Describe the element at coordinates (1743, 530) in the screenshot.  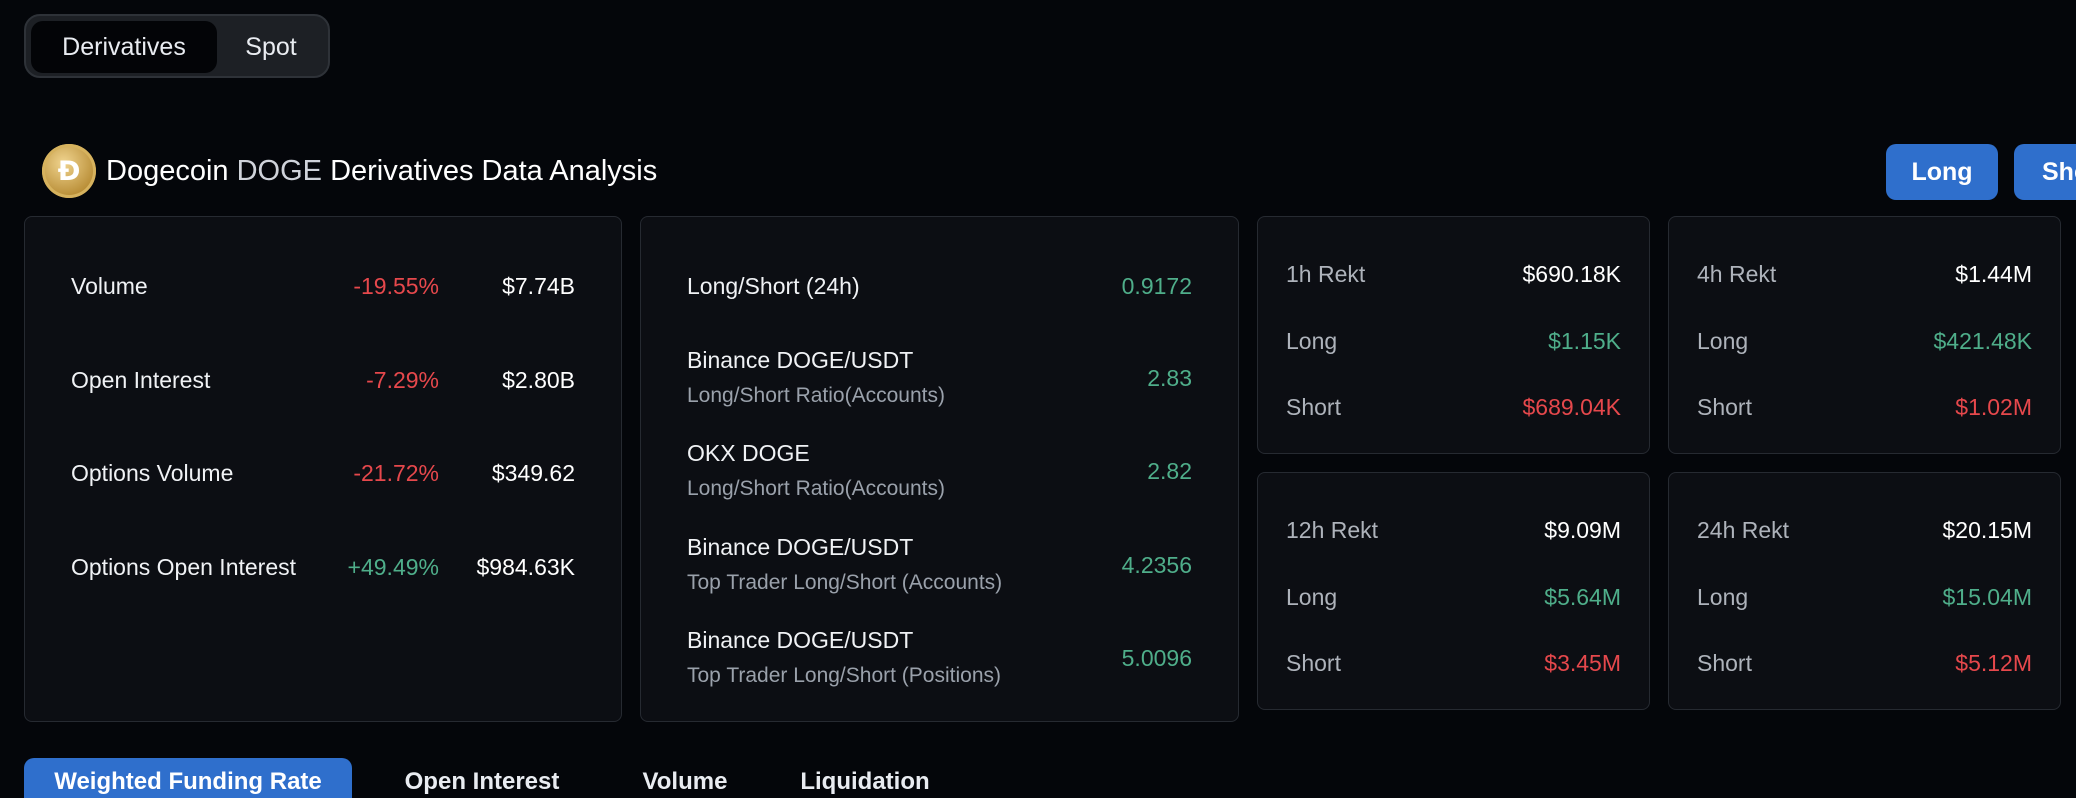
I see `rekt-title: 24h Rekt` at that location.